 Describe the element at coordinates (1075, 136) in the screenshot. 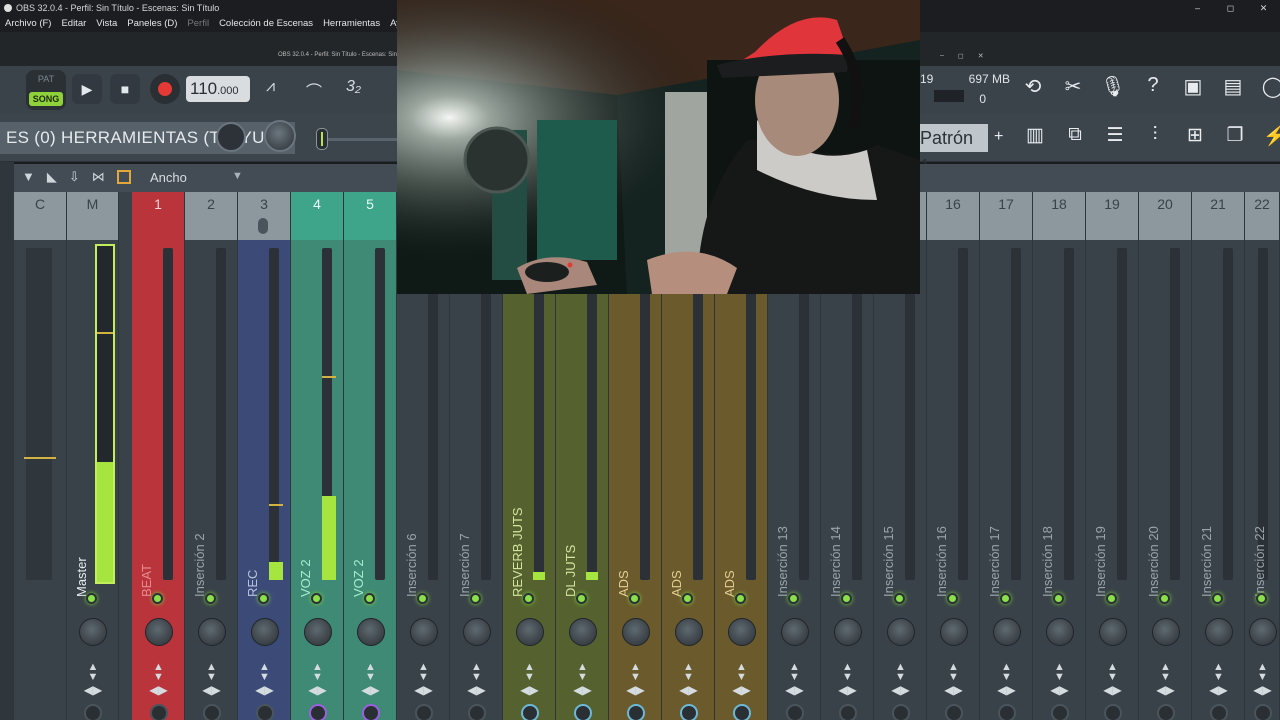

I see `piano-roll-icon: ⧉` at that location.